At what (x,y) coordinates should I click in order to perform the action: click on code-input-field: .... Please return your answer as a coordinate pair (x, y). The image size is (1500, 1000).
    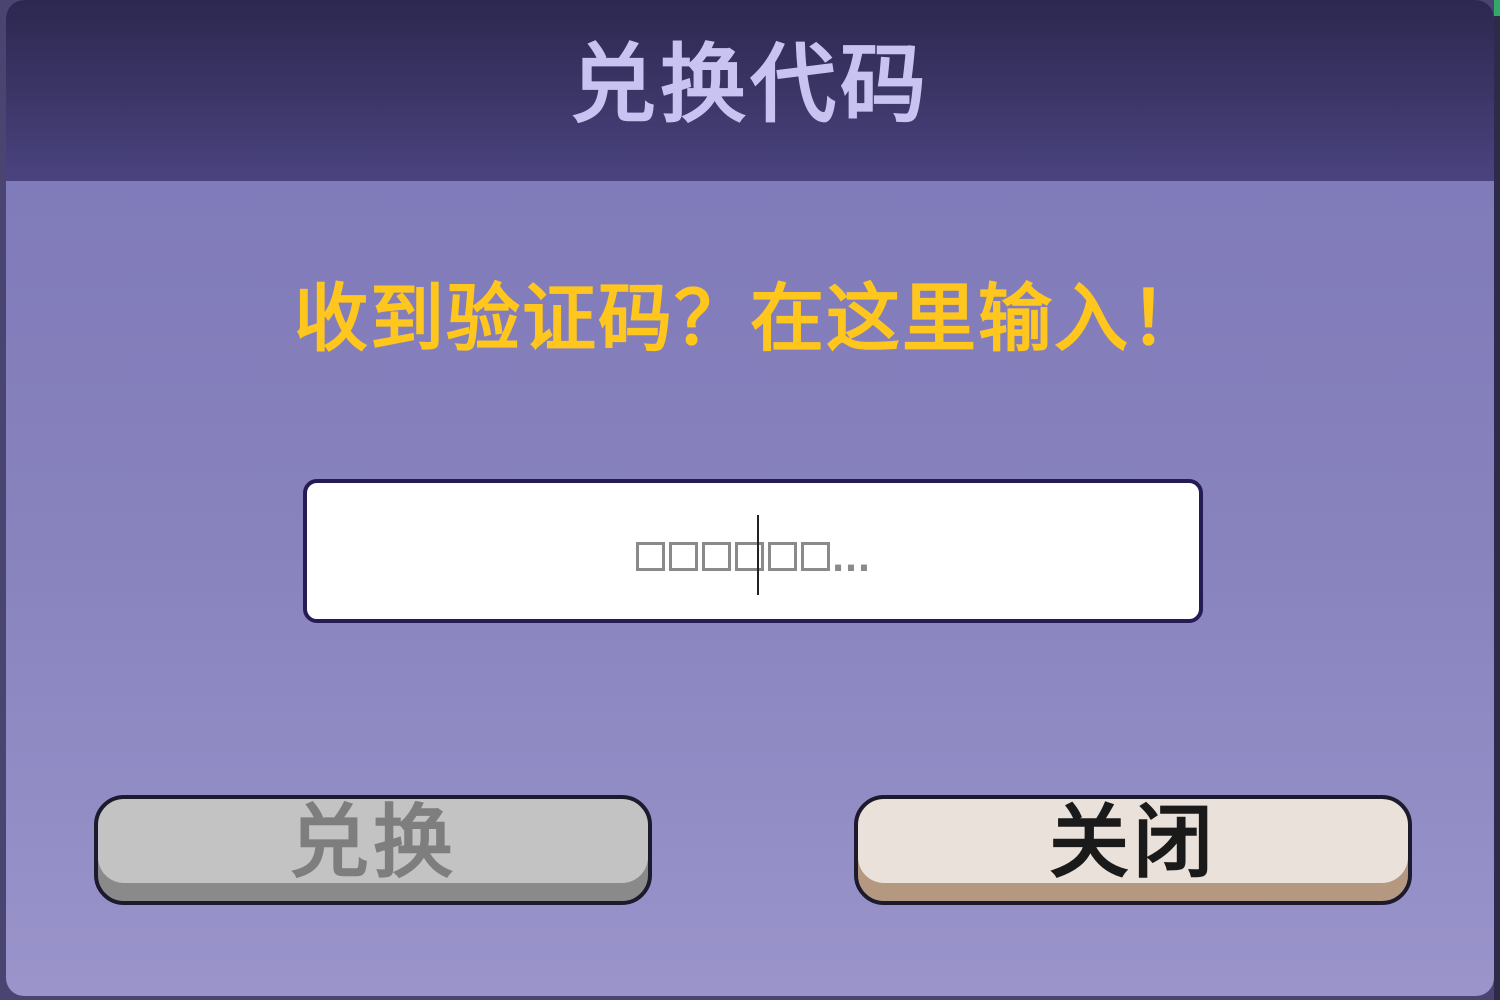
    Looking at the image, I should click on (753, 551).